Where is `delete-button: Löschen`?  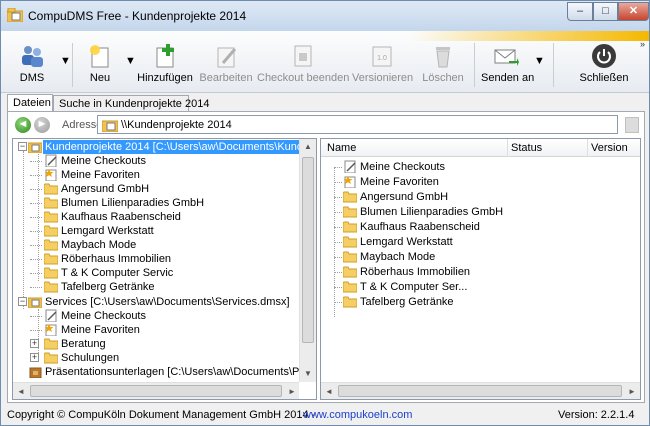 delete-button: Löschen is located at coordinates (443, 65).